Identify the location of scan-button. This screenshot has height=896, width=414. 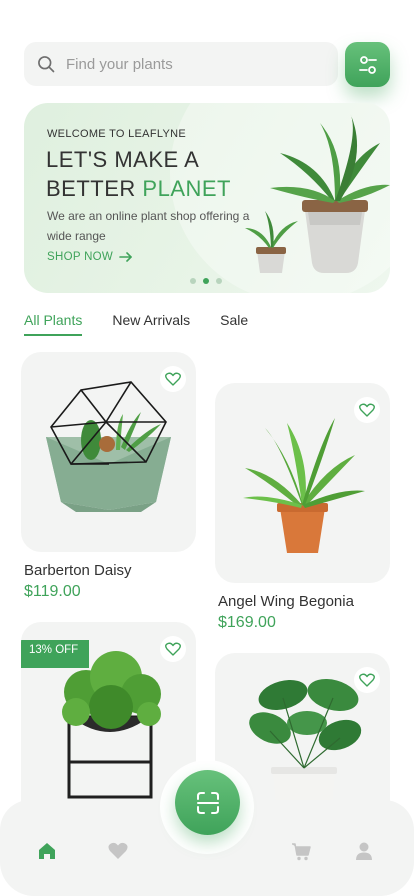
(207, 802).